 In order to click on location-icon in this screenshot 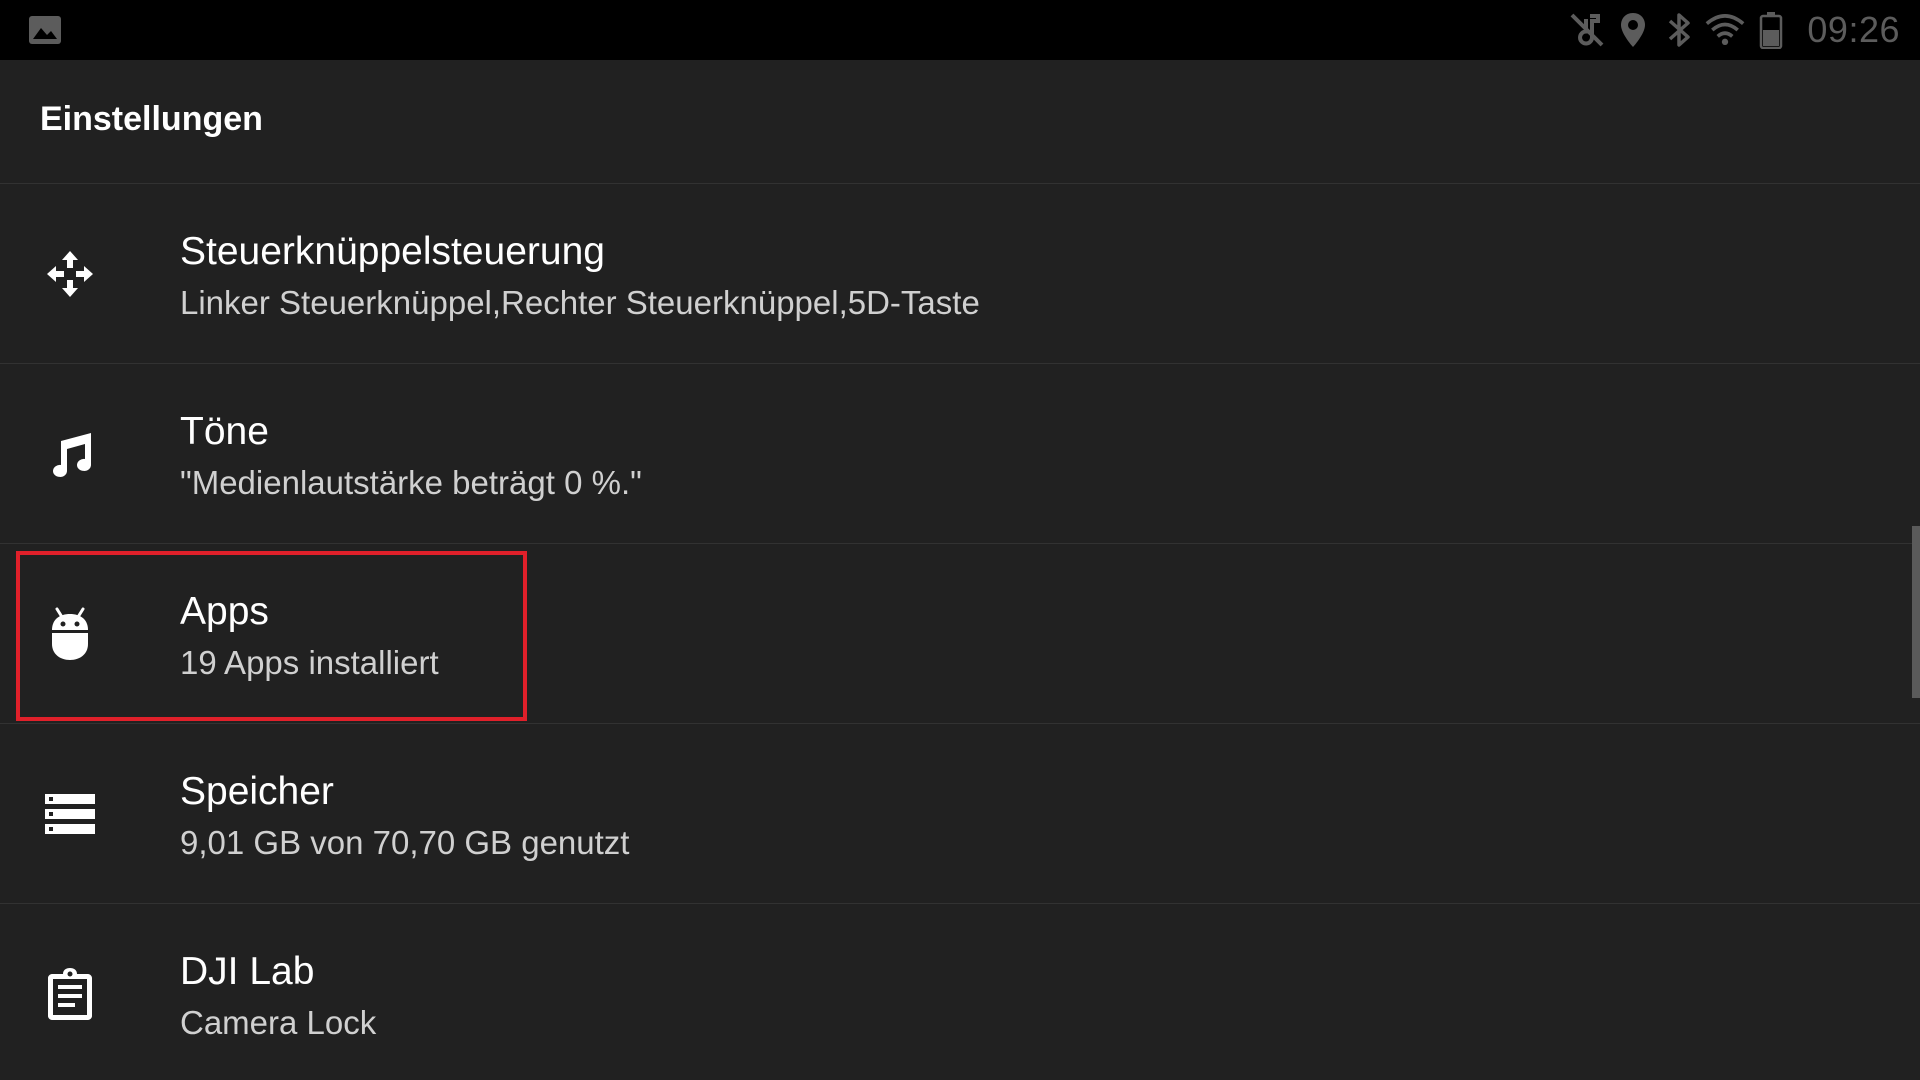, I will do `click(1633, 30)`.